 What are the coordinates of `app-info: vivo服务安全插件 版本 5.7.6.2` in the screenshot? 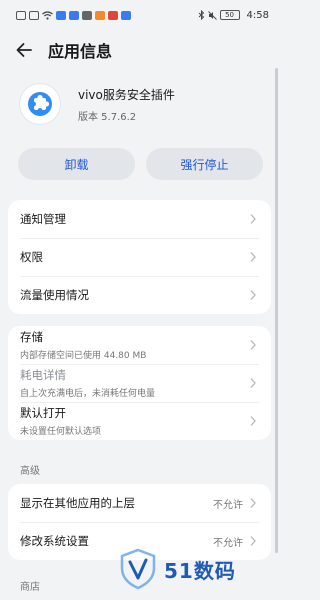 It's located at (97, 104).